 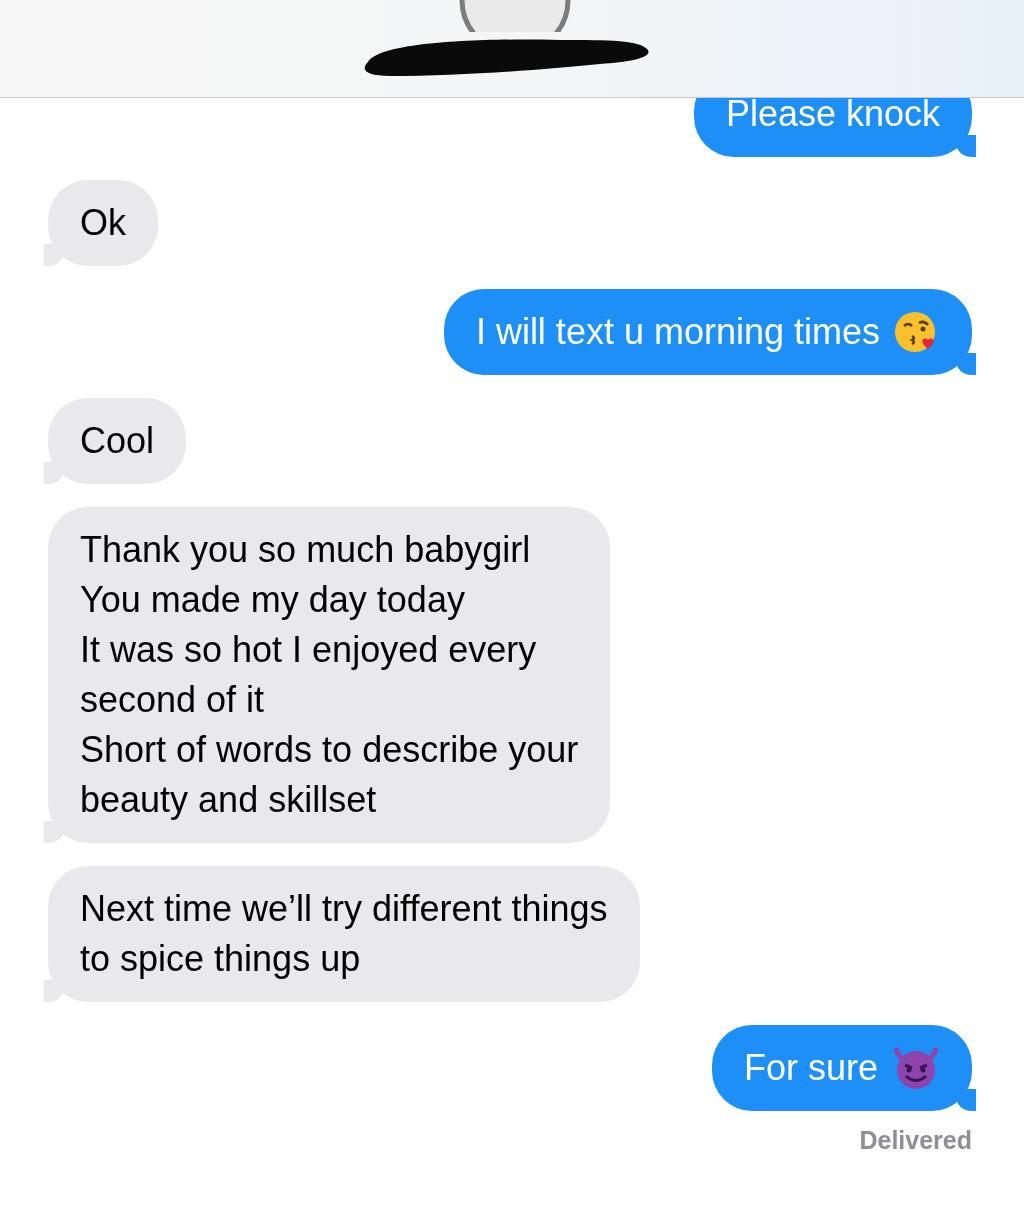 What do you see at coordinates (677, 332) in the screenshot?
I see `message-text: I will text u morning times` at bounding box center [677, 332].